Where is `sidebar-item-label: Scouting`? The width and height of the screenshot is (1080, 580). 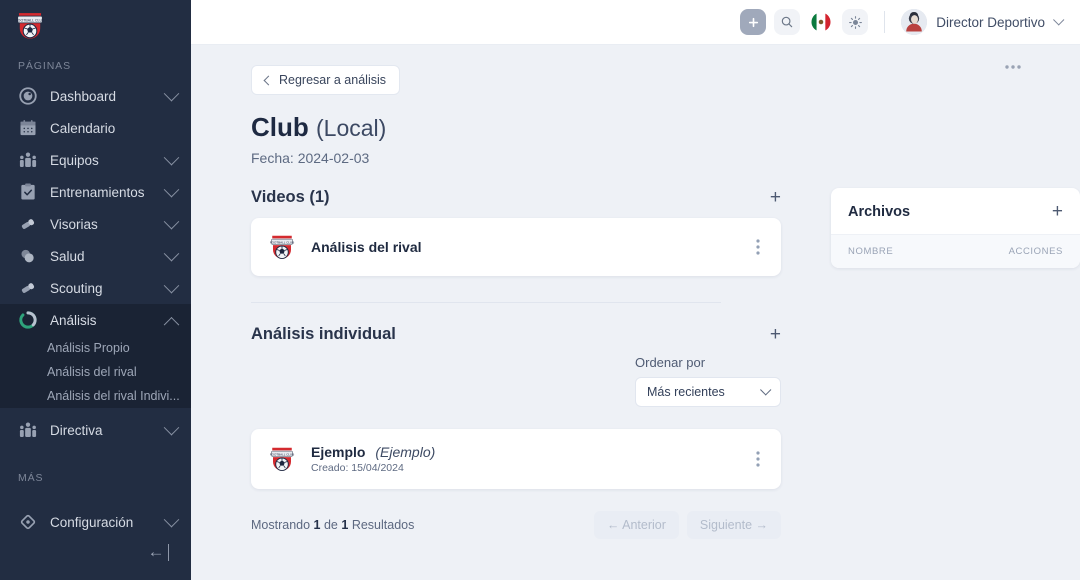
sidebar-item-label: Scouting is located at coordinates (76, 288).